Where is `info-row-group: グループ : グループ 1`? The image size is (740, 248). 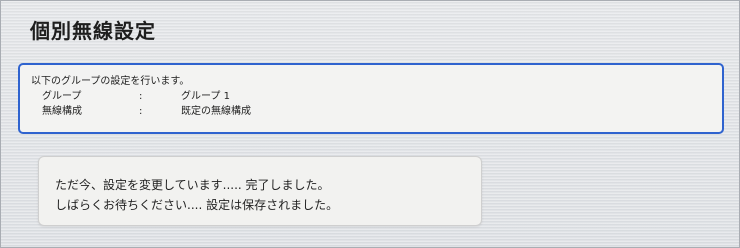 info-row-group: グループ : グループ 1 is located at coordinates (371, 96).